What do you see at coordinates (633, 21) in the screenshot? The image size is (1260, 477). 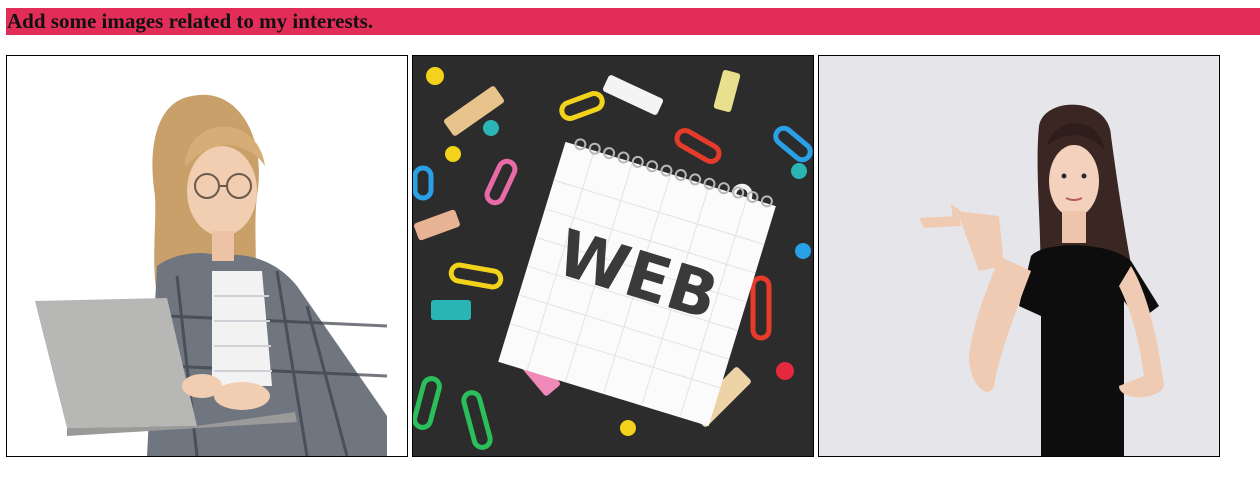 I see `header-banner: Add some images related to my interests.` at bounding box center [633, 21].